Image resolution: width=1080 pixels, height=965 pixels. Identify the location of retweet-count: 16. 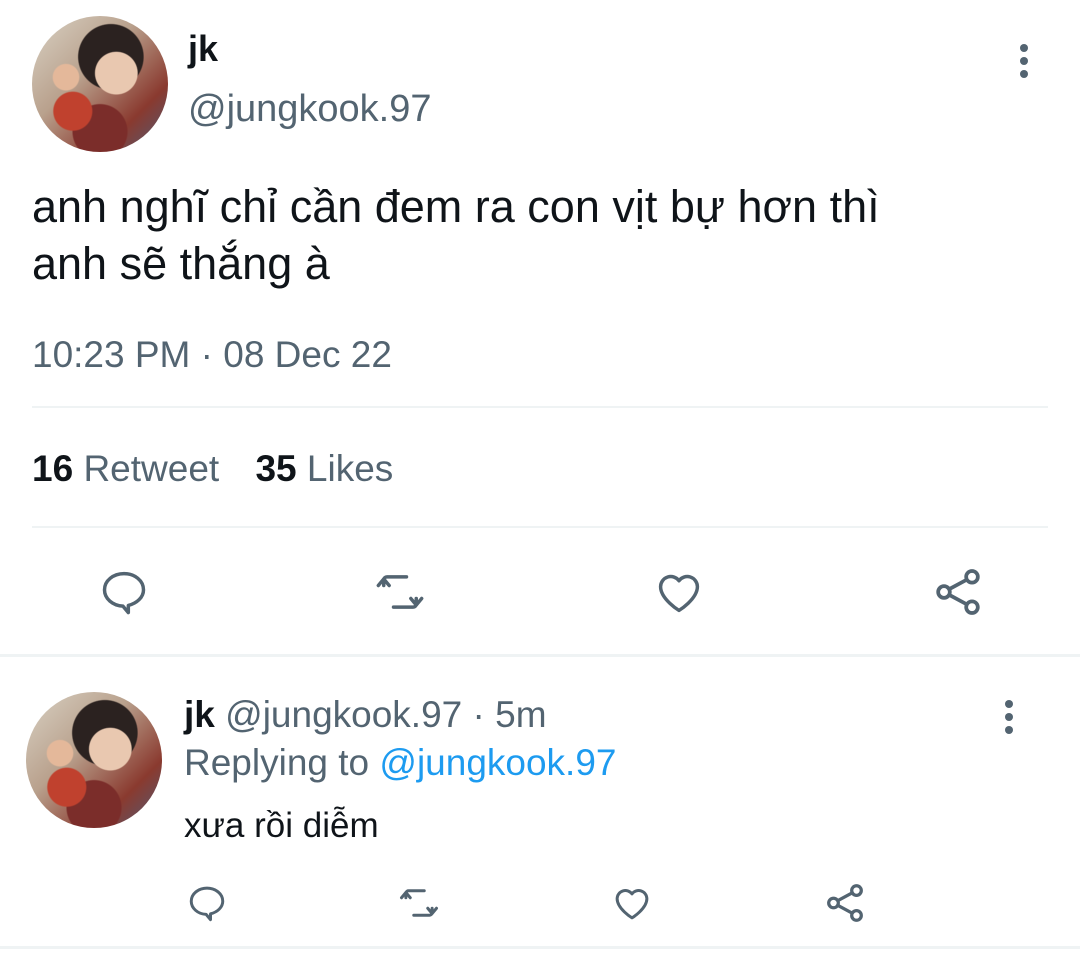
(53, 468).